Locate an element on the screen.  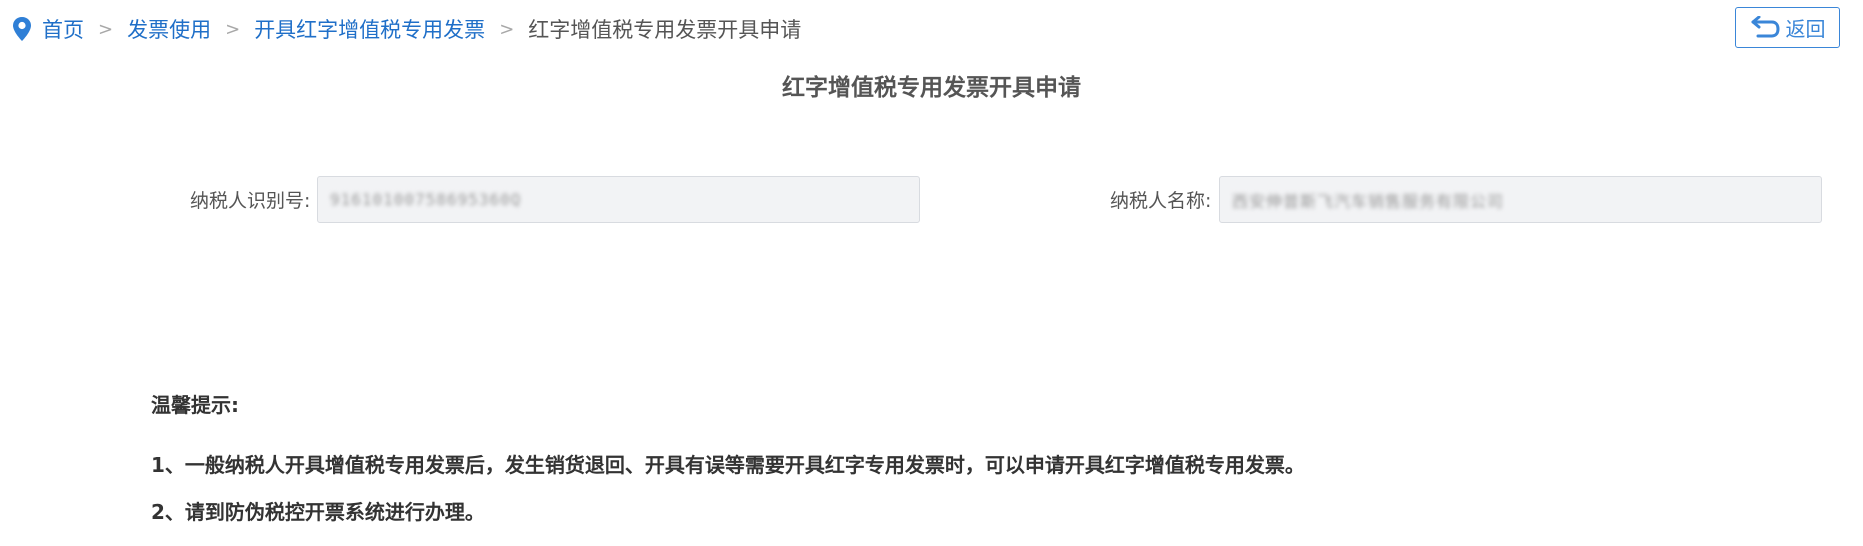
taxpayer-id-label: 纳税人识别号: is located at coordinates (250, 201).